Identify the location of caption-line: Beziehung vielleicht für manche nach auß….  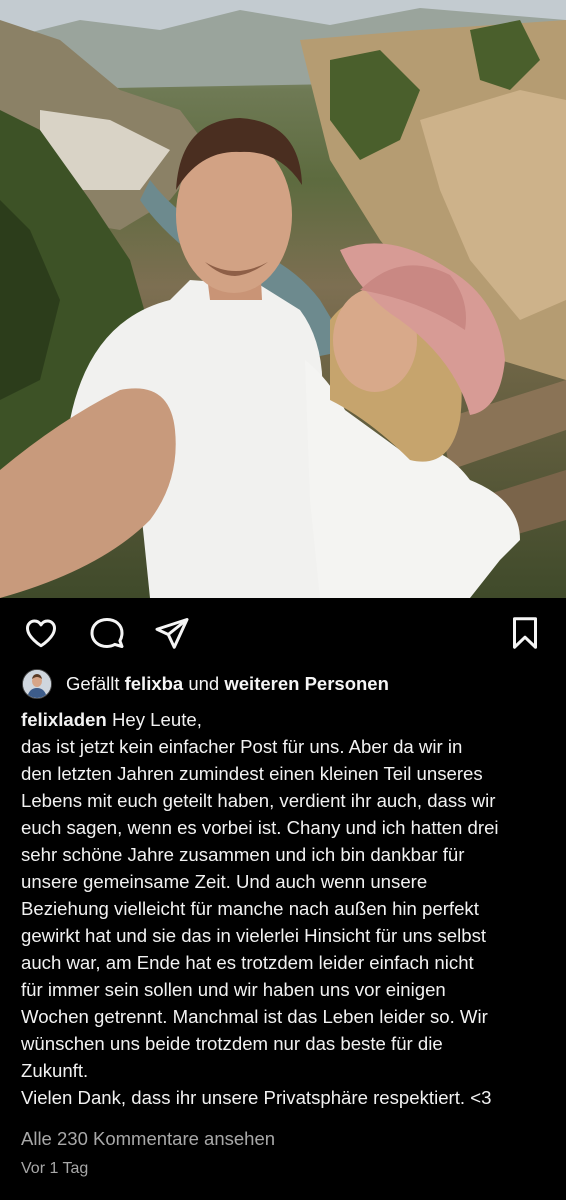
(250, 908).